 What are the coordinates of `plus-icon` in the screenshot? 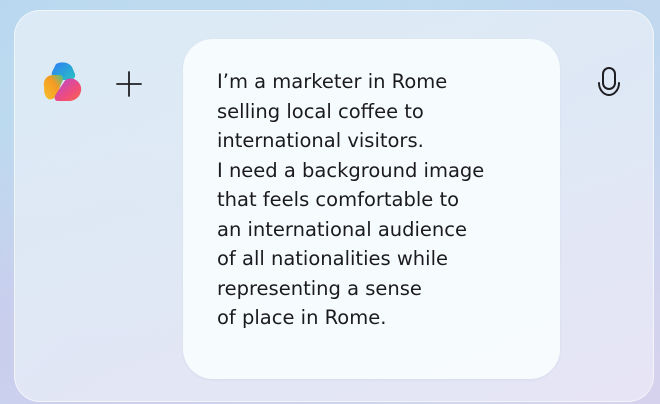 It's located at (129, 84).